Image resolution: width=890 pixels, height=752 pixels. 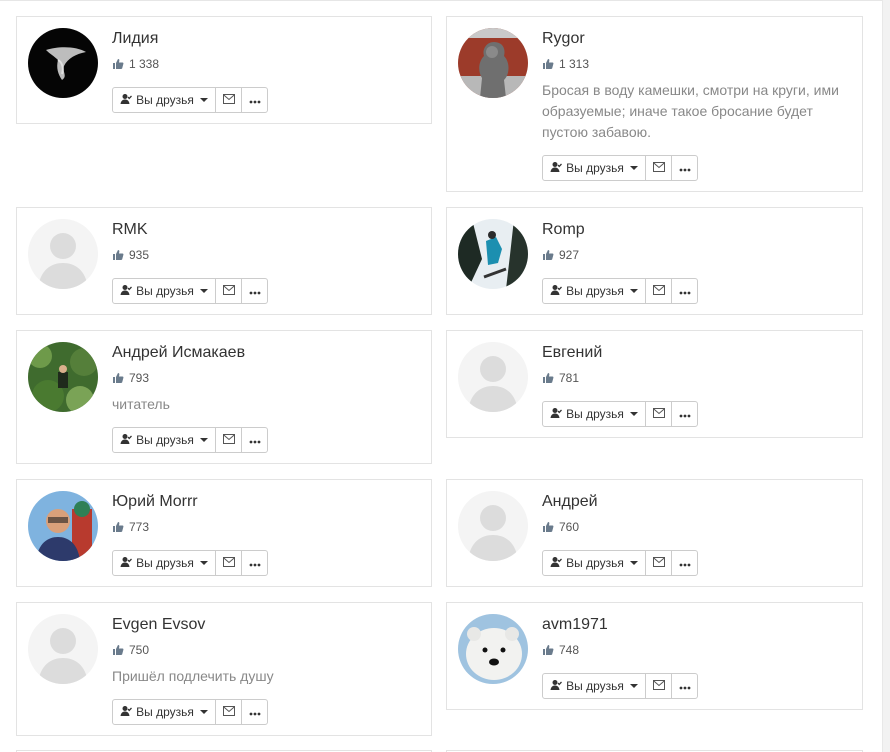 I want to click on avatar-polar-bear-image, so click(x=493, y=649).